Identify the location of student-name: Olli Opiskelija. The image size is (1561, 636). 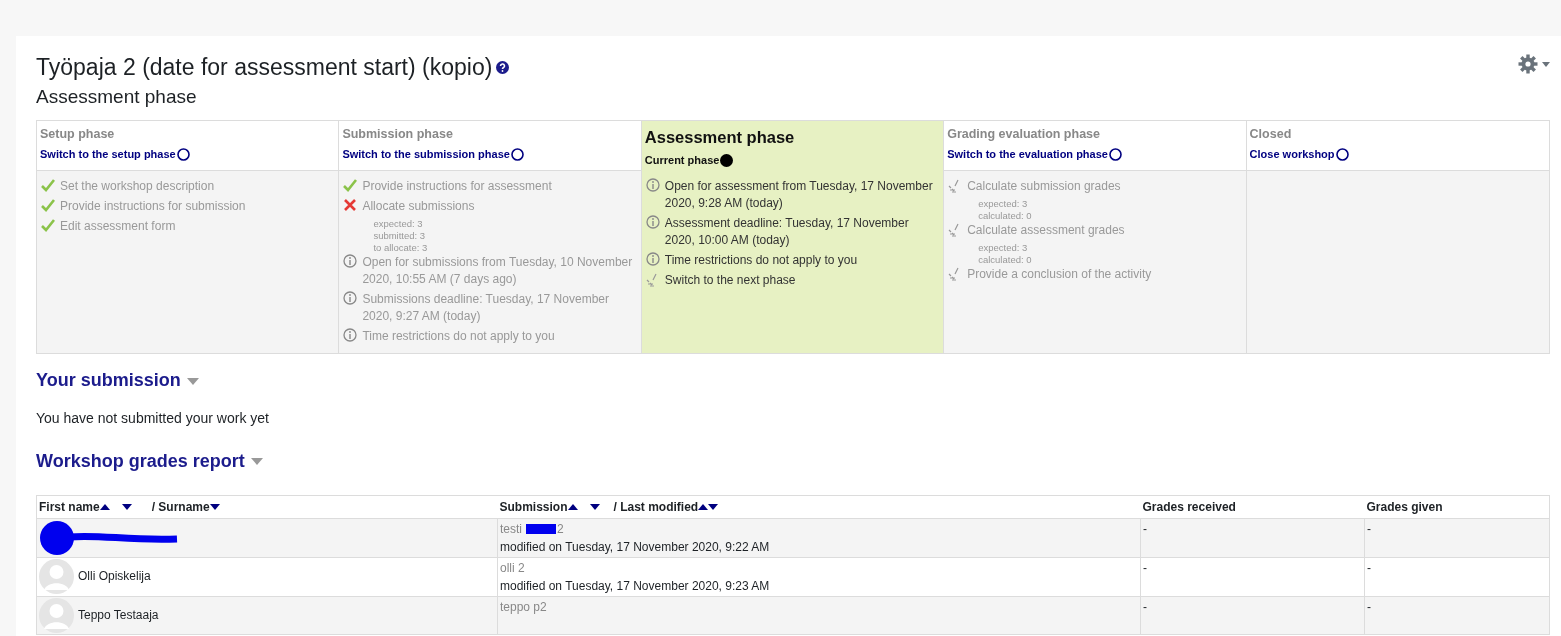
(114, 577).